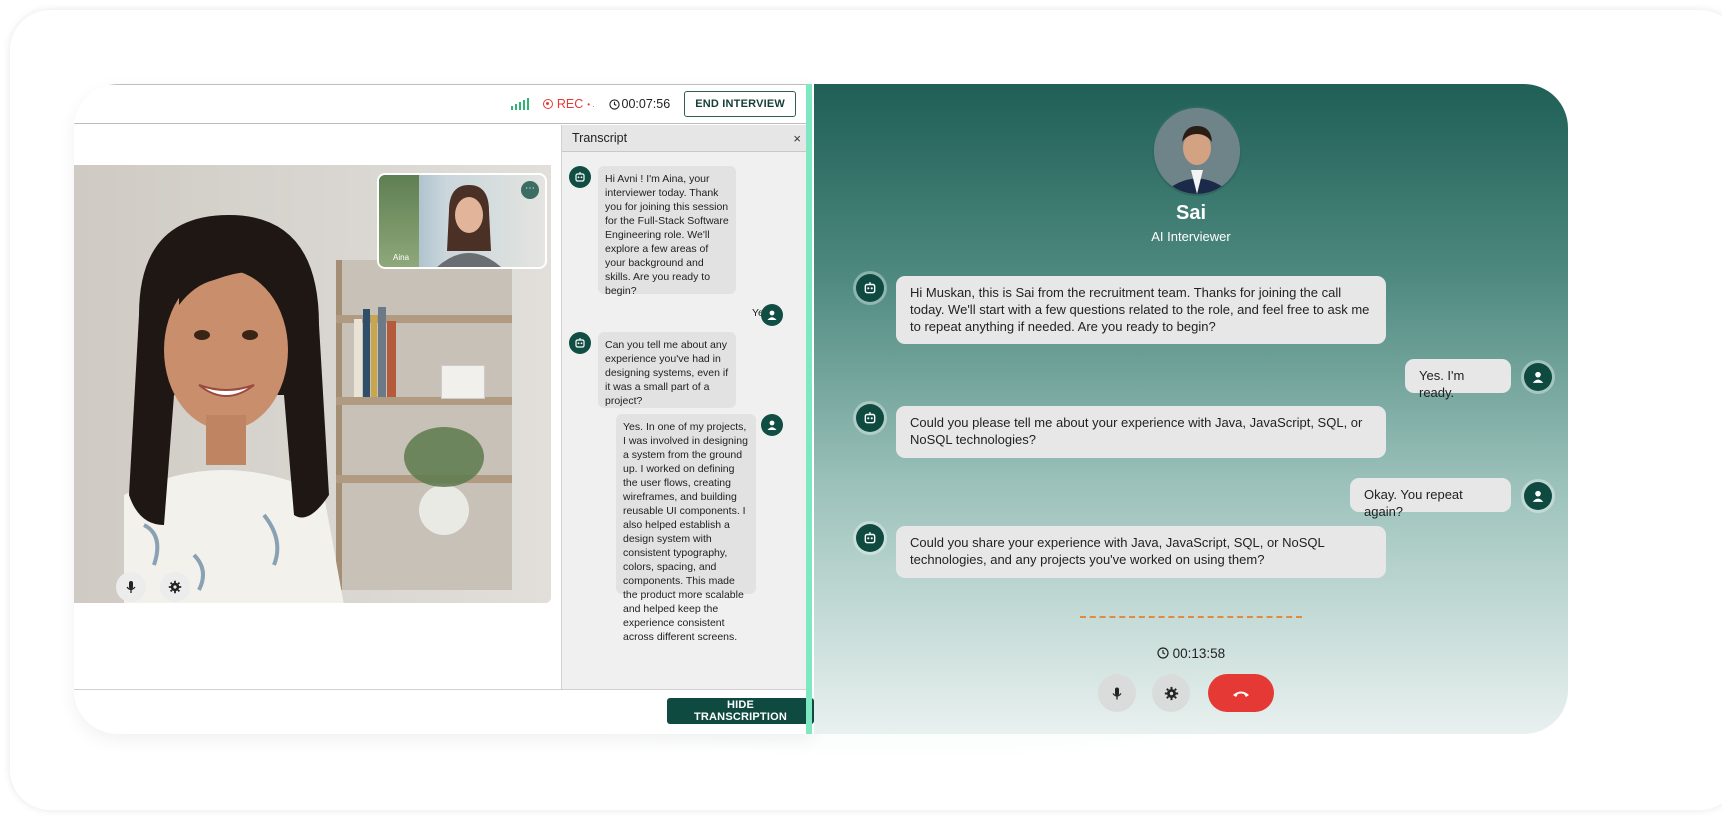  I want to click on interviewer-pip-video: Aina ⋯, so click(462, 221).